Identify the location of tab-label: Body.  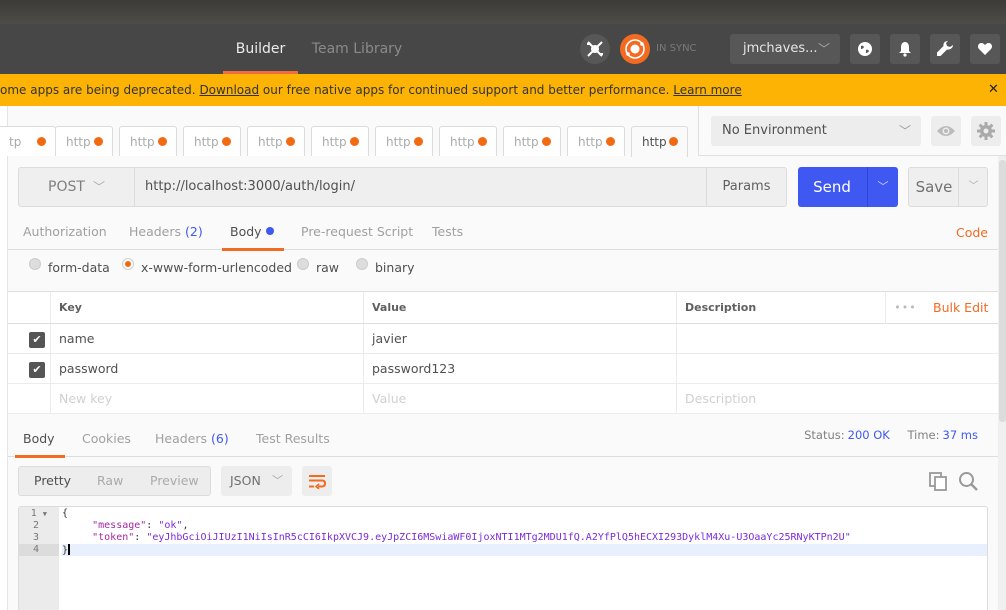
(39, 438).